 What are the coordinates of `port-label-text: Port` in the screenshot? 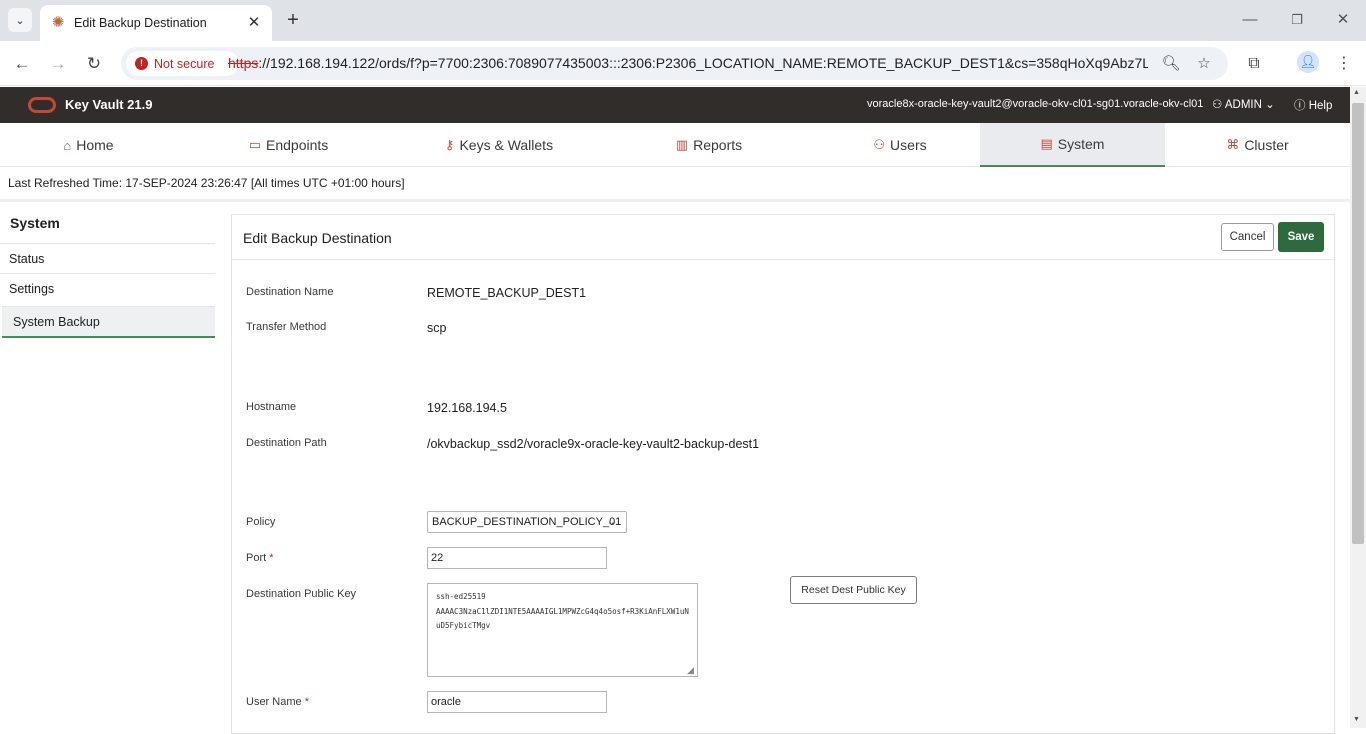 It's located at (256, 558).